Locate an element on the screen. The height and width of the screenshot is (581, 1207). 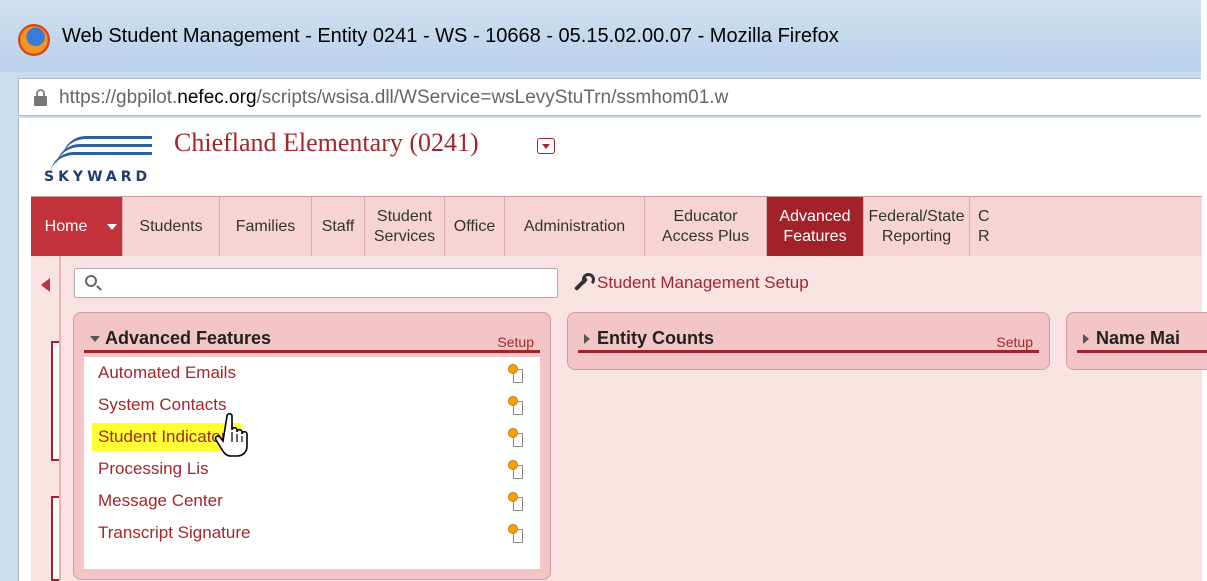
list-item: Transcript Signature is located at coordinates (174, 533).